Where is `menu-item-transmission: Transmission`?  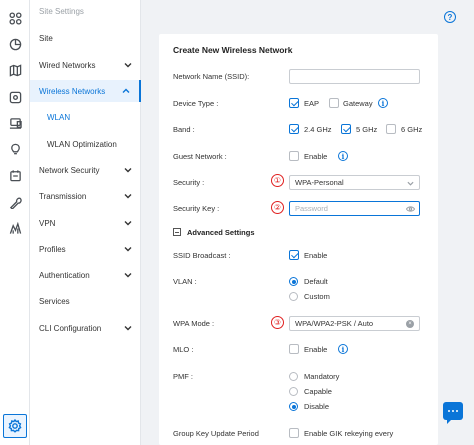
menu-item-transmission: Transmission is located at coordinates (85, 196).